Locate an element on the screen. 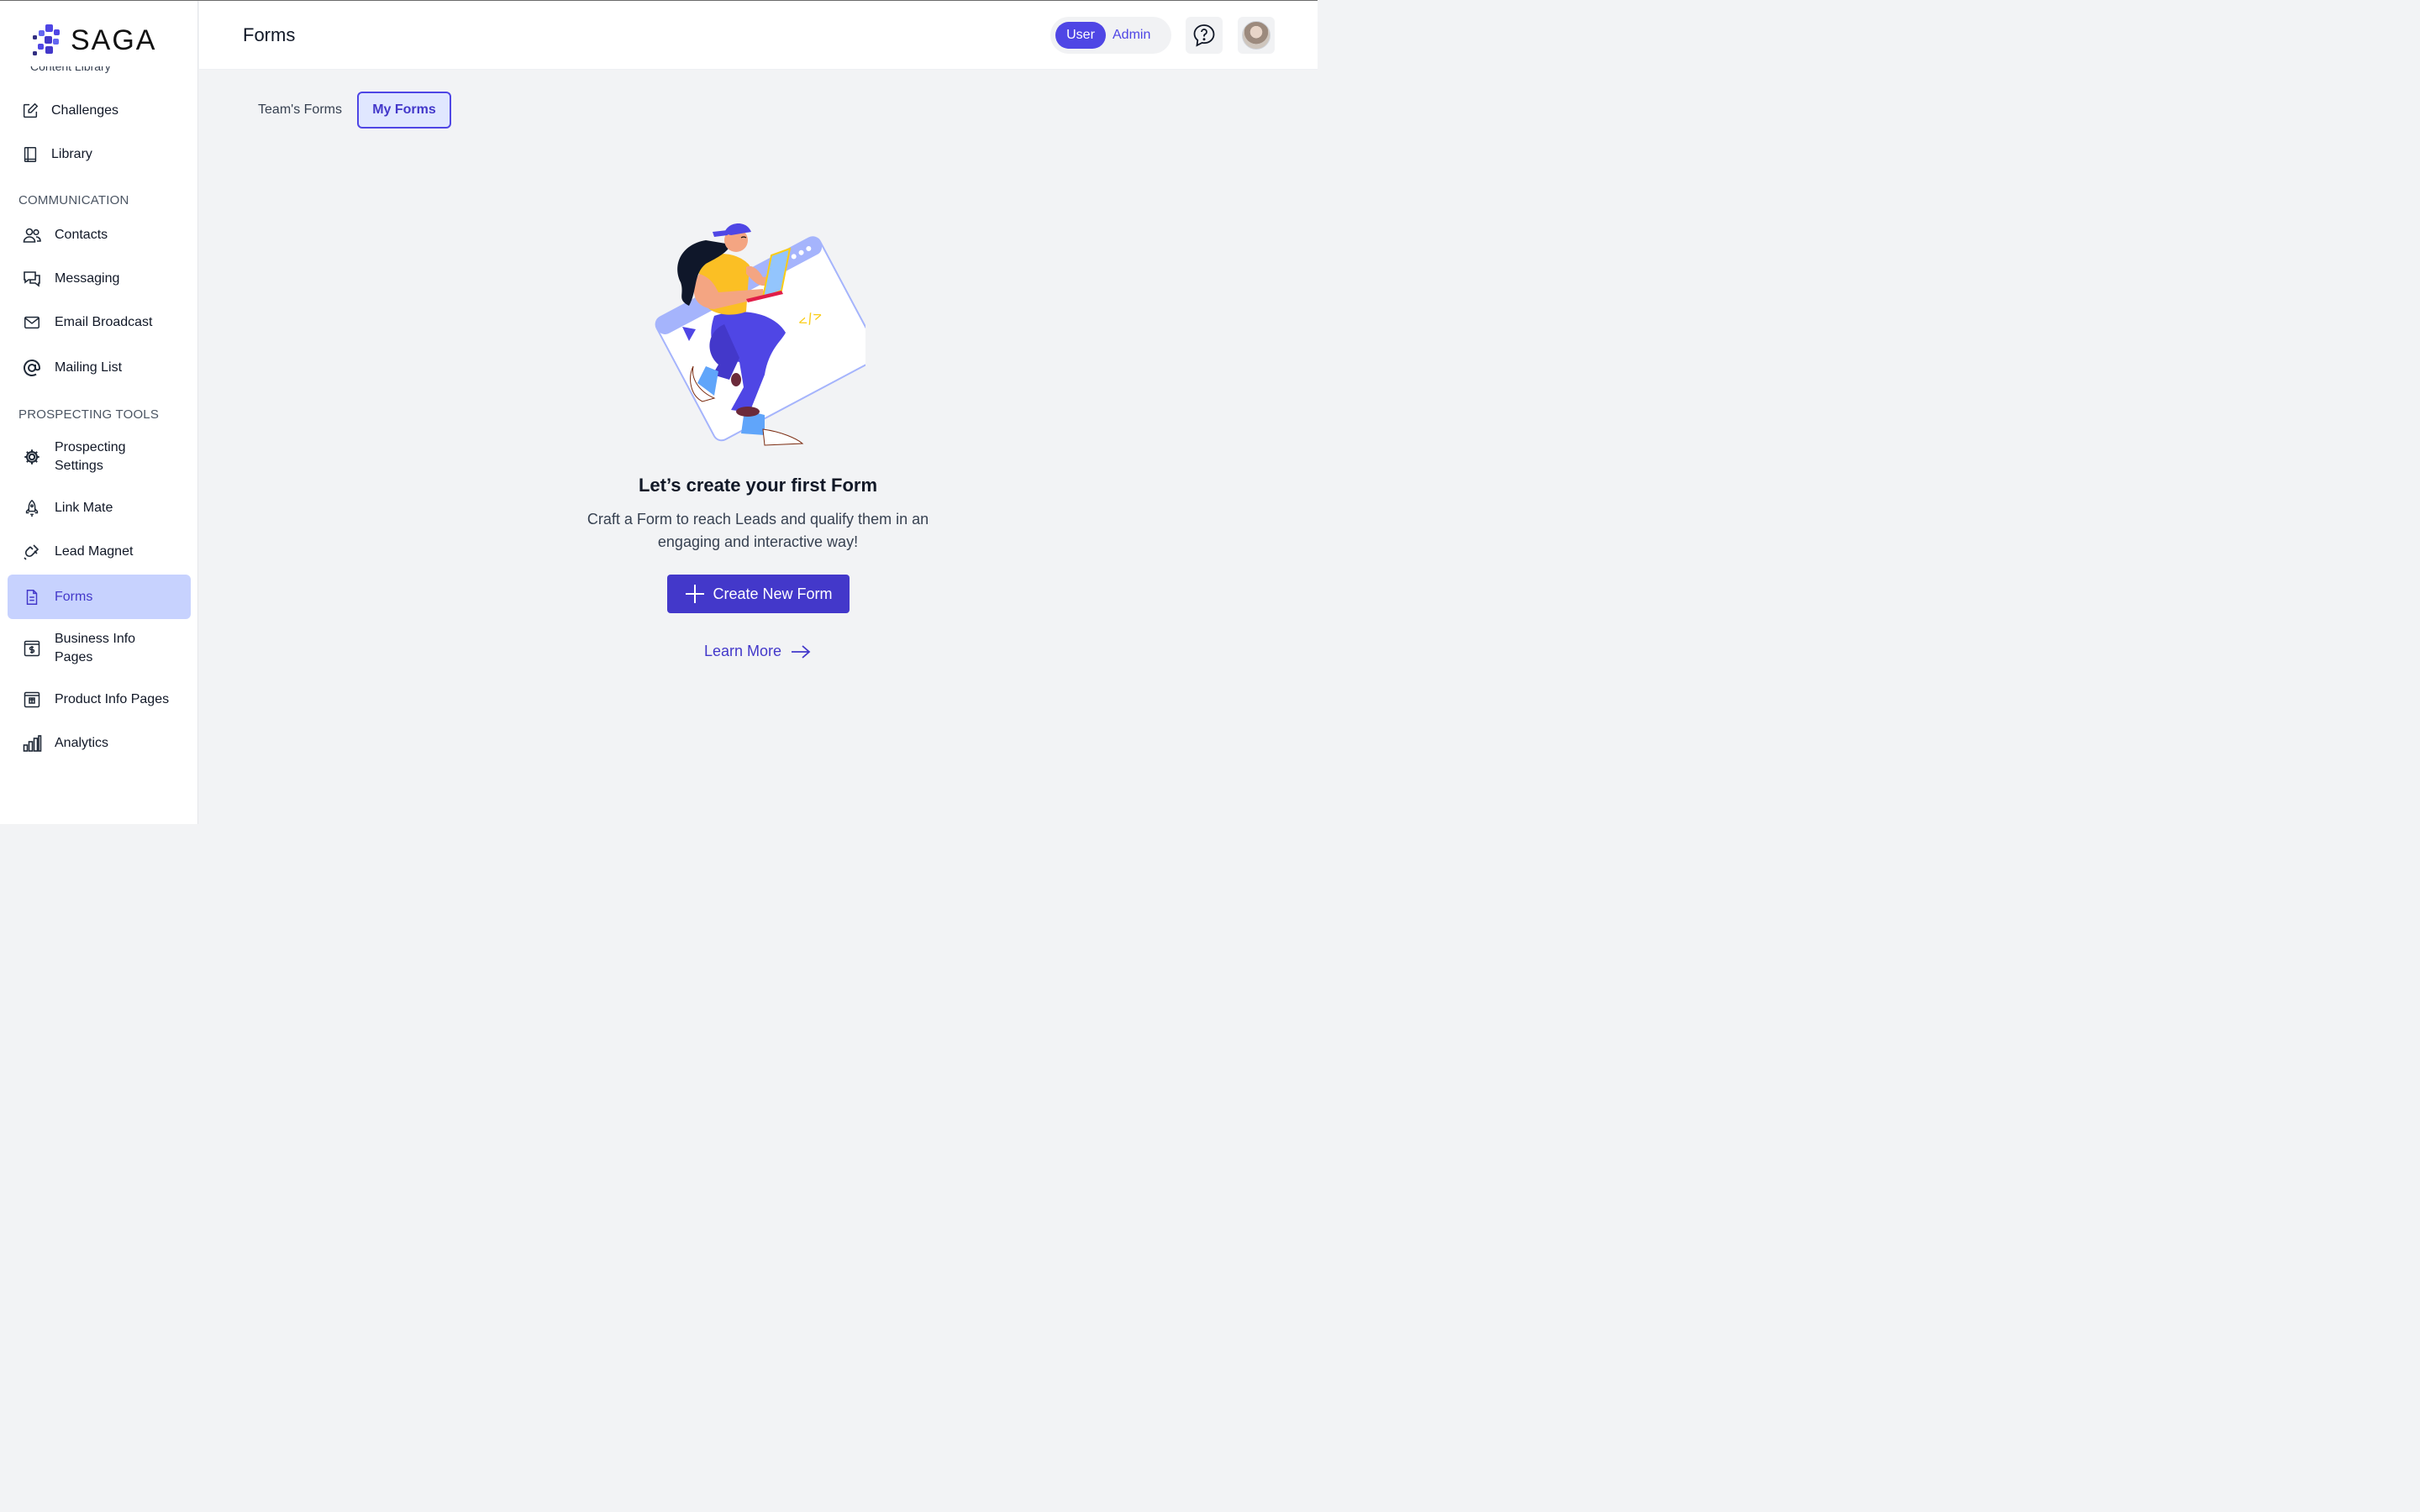  rocket-icon is located at coordinates (32, 508).